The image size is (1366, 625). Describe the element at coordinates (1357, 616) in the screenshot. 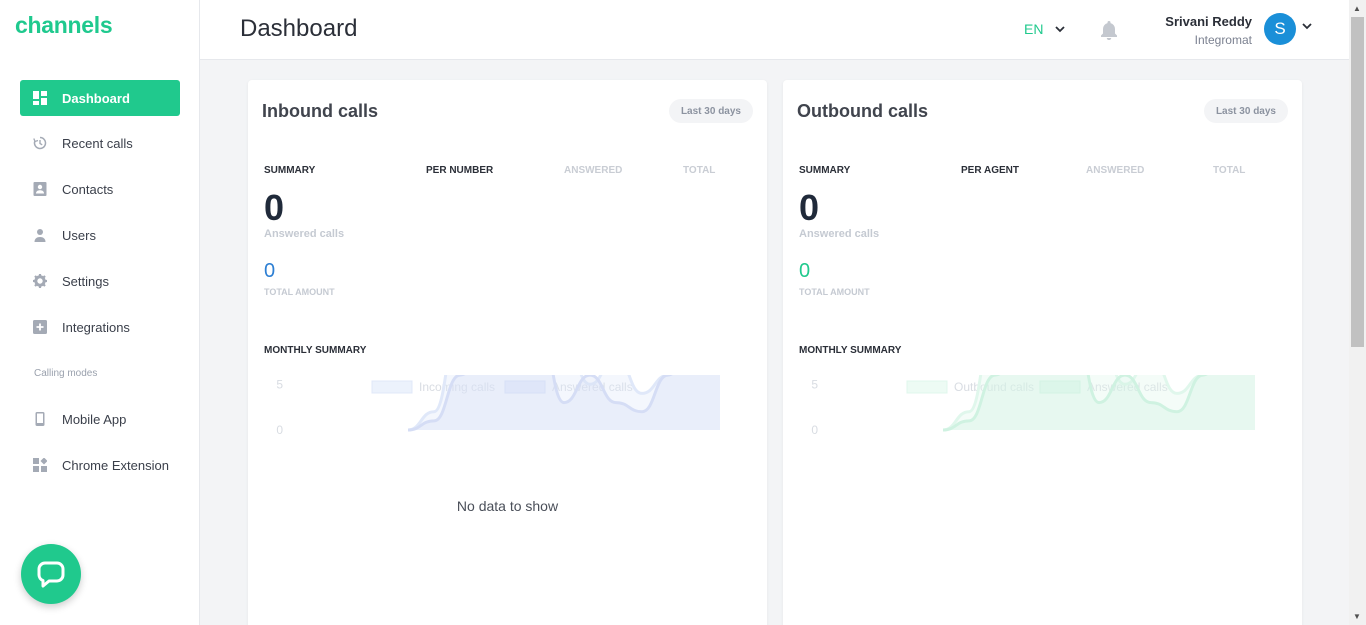

I see `scroll-down-arrow: ▼` at that location.